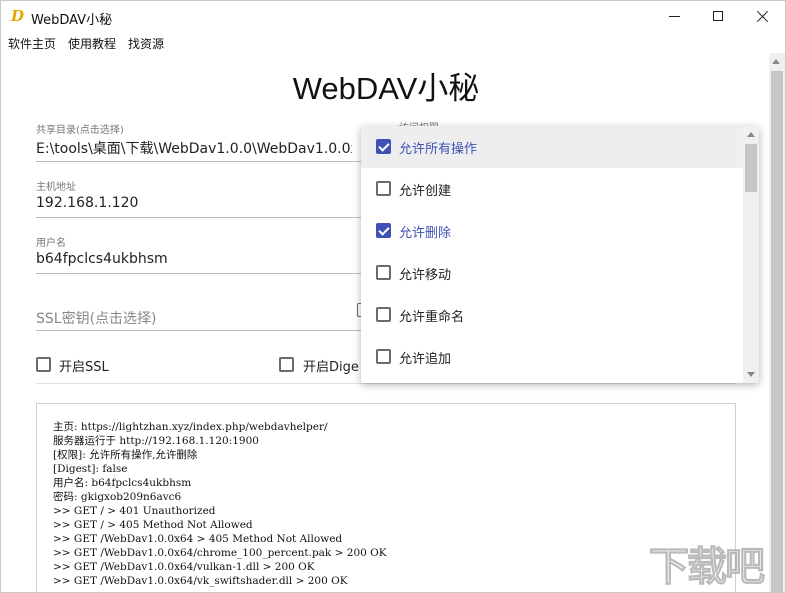 This screenshot has width=786, height=593. I want to click on menu-item-resources: 找资源, so click(146, 43).